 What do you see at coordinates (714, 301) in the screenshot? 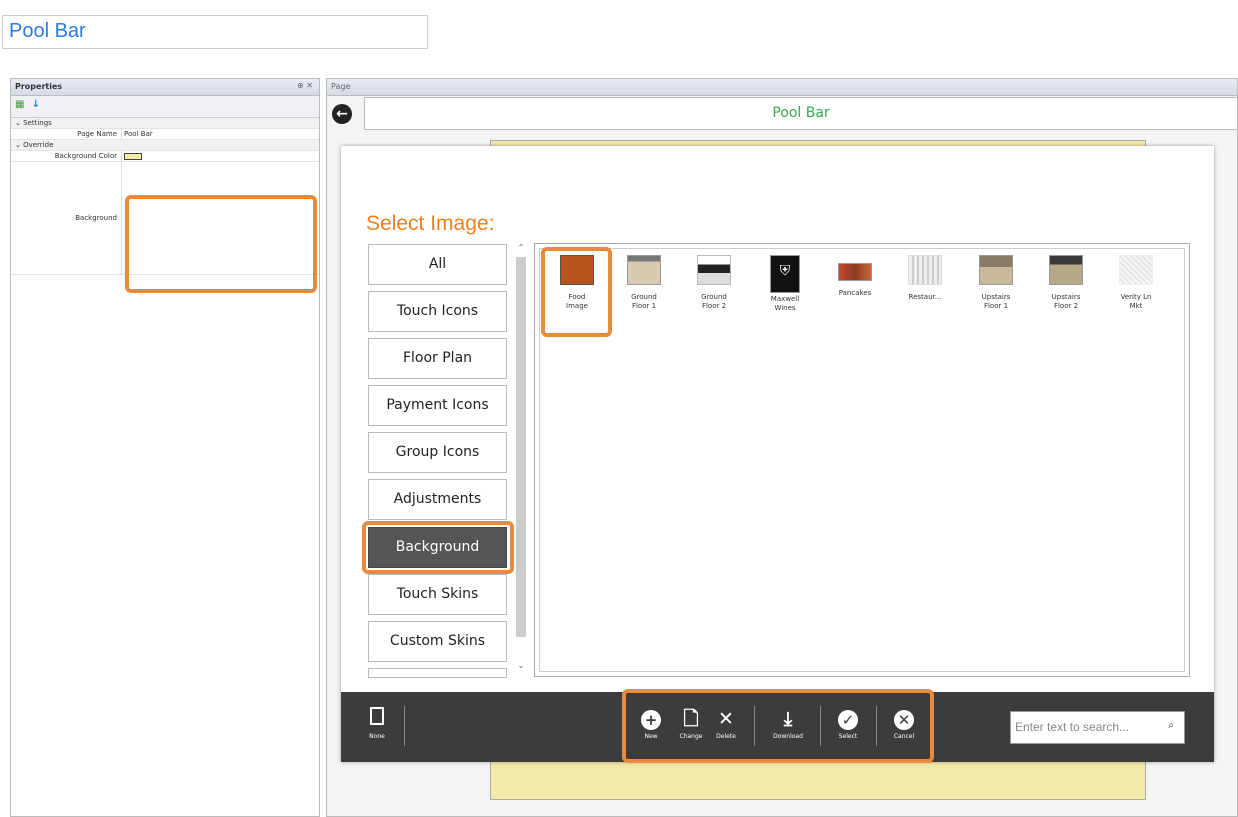
I see `image-label: Ground Floor 2` at bounding box center [714, 301].